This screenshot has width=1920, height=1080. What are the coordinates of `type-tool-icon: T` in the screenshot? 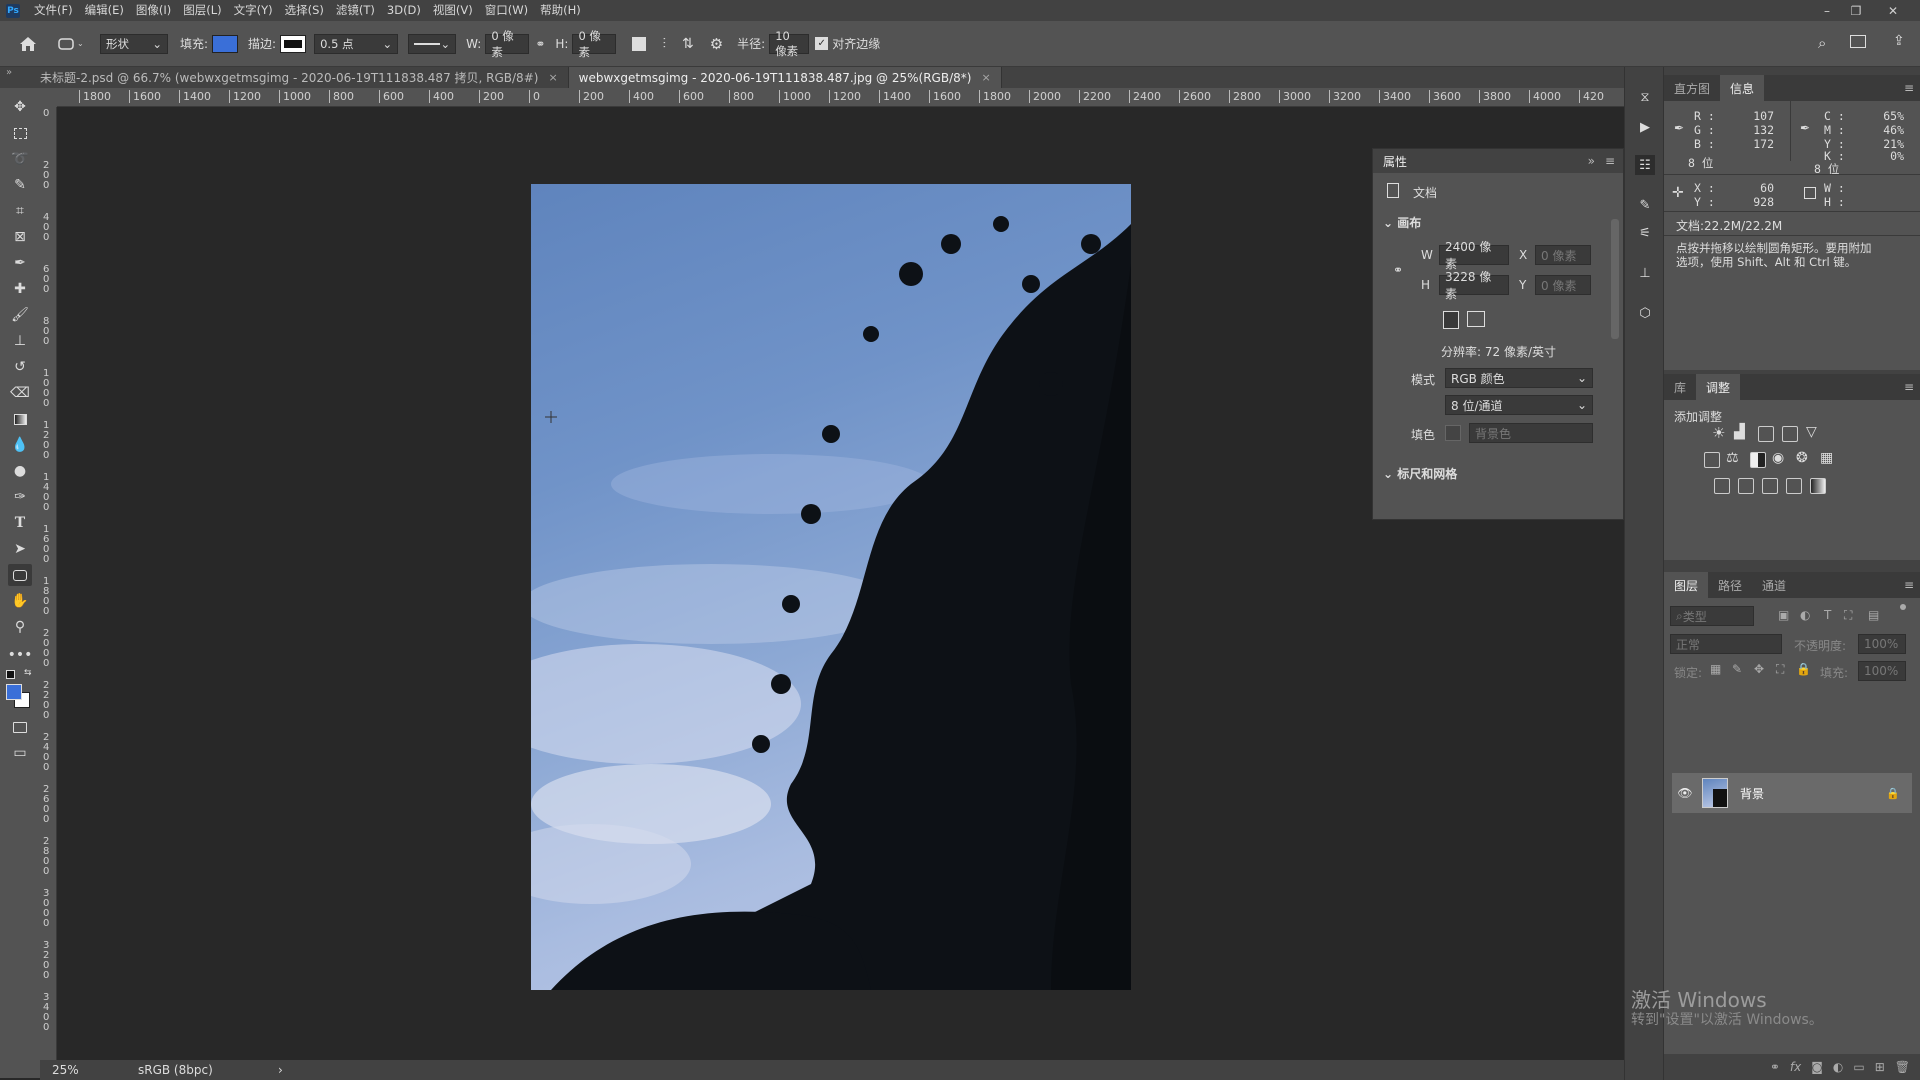 It's located at (20, 523).